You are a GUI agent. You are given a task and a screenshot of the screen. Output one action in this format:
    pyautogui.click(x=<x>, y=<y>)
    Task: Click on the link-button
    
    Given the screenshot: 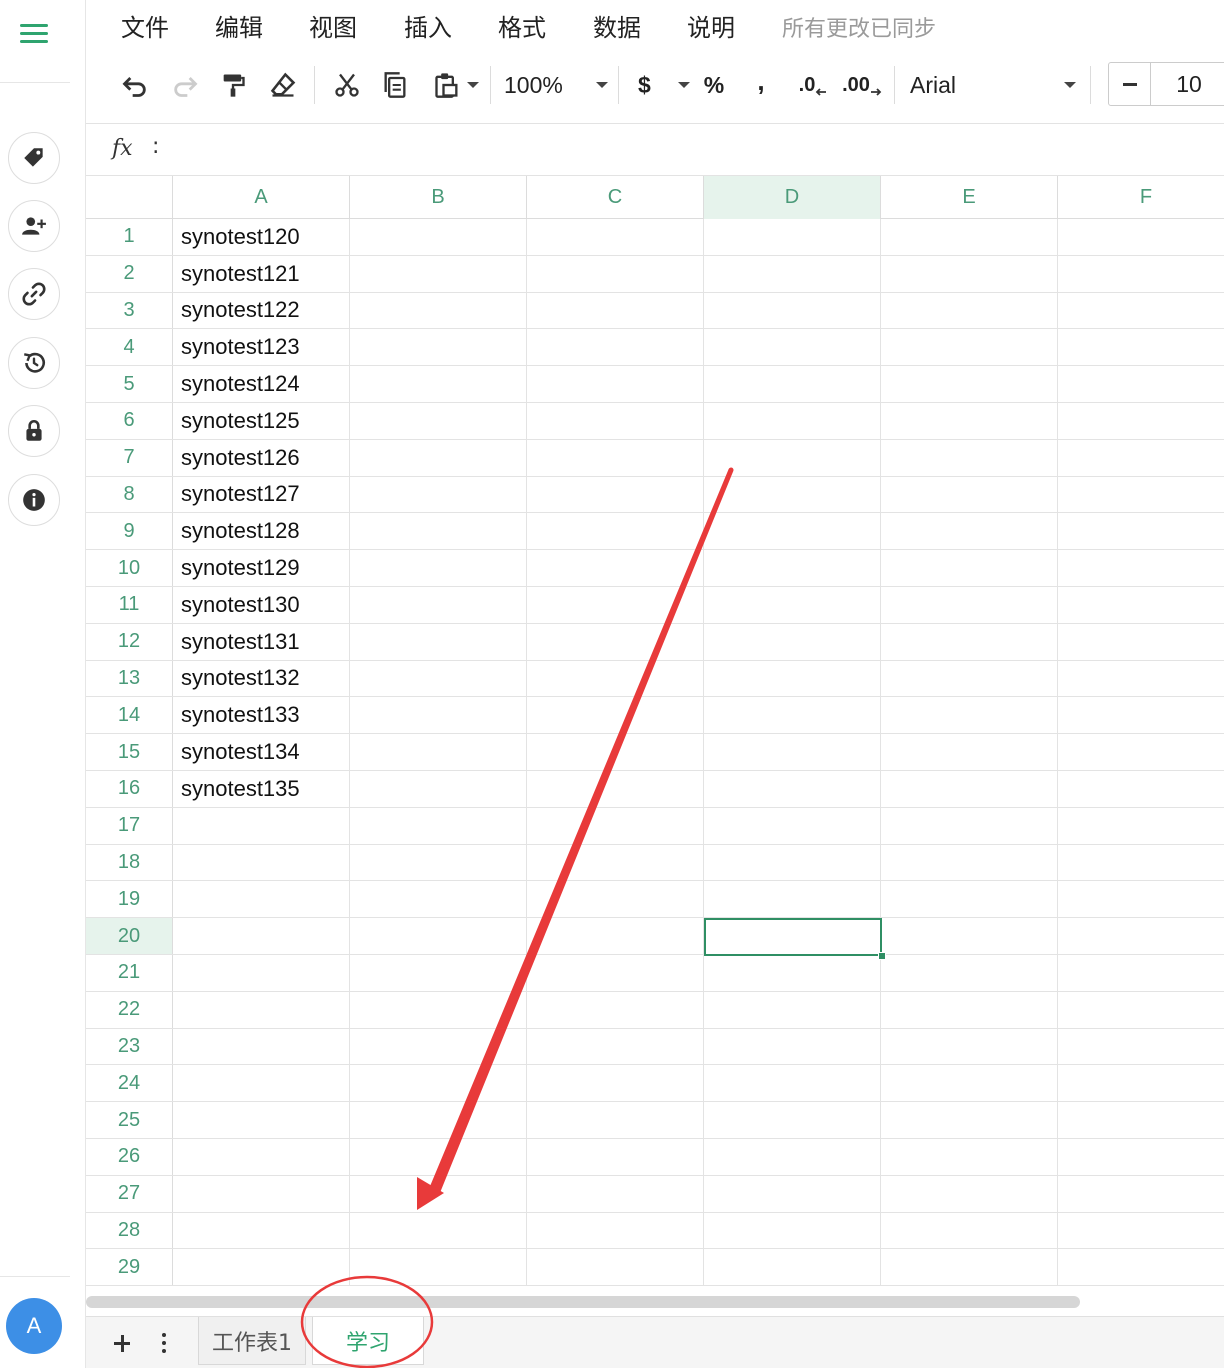 What is the action you would take?
    pyautogui.click(x=34, y=294)
    